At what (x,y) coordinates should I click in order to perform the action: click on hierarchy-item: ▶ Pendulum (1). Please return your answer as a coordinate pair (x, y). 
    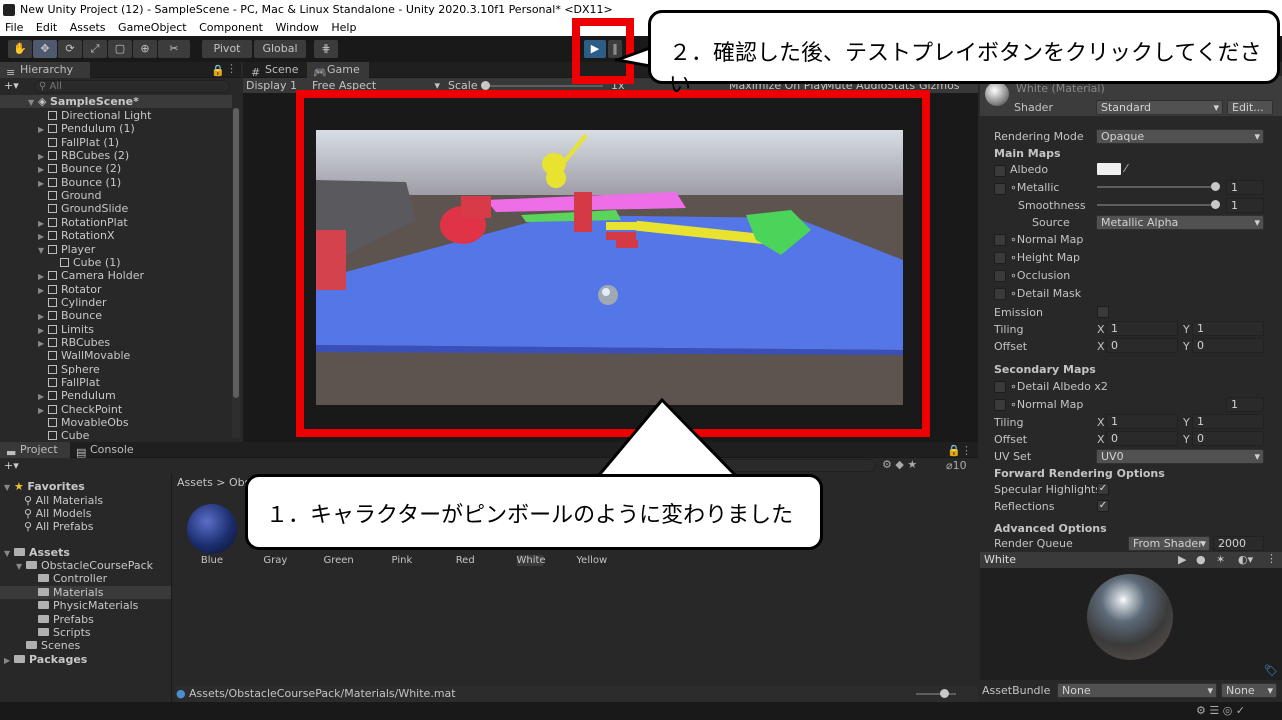
    Looking at the image, I should click on (86, 128).